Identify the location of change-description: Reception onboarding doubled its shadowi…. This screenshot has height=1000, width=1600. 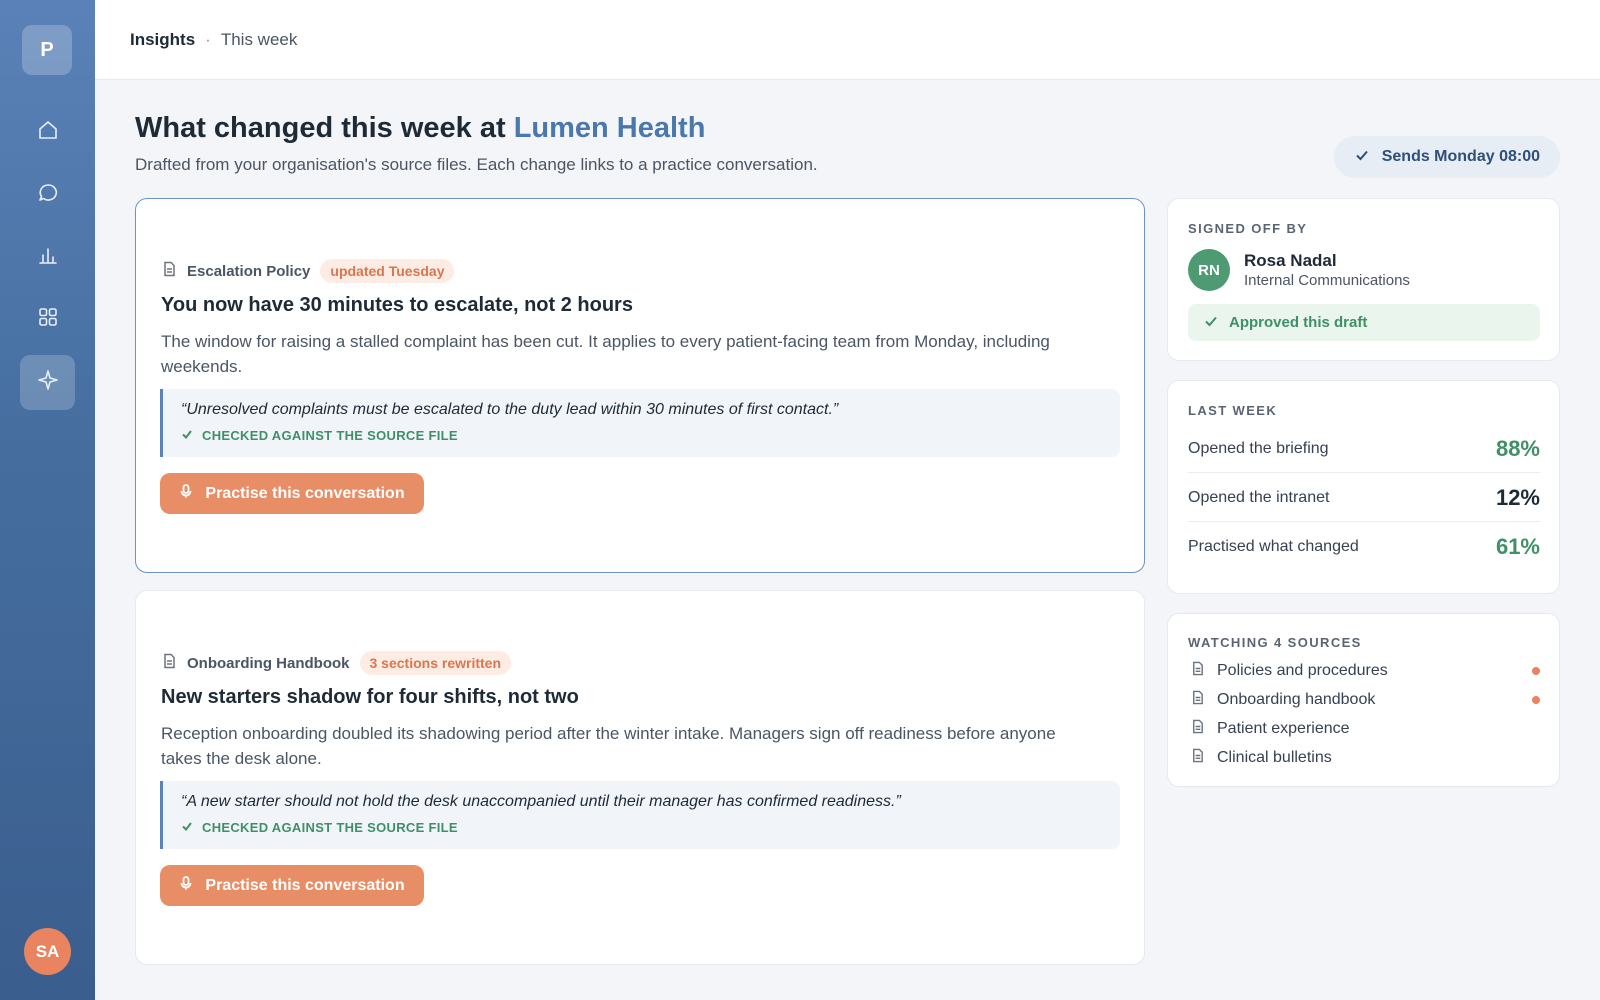
(608, 746).